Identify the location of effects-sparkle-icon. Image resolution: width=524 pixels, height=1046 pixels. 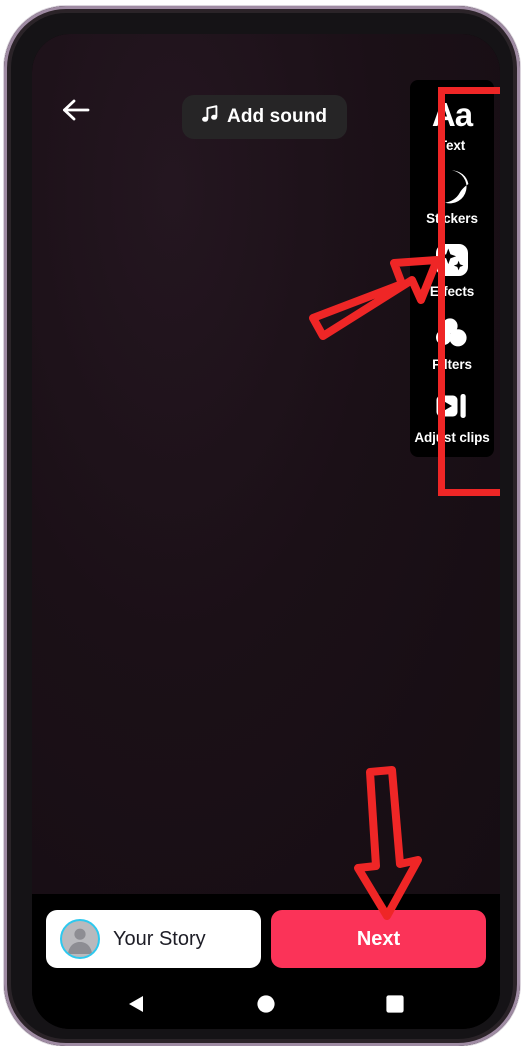
(452, 260).